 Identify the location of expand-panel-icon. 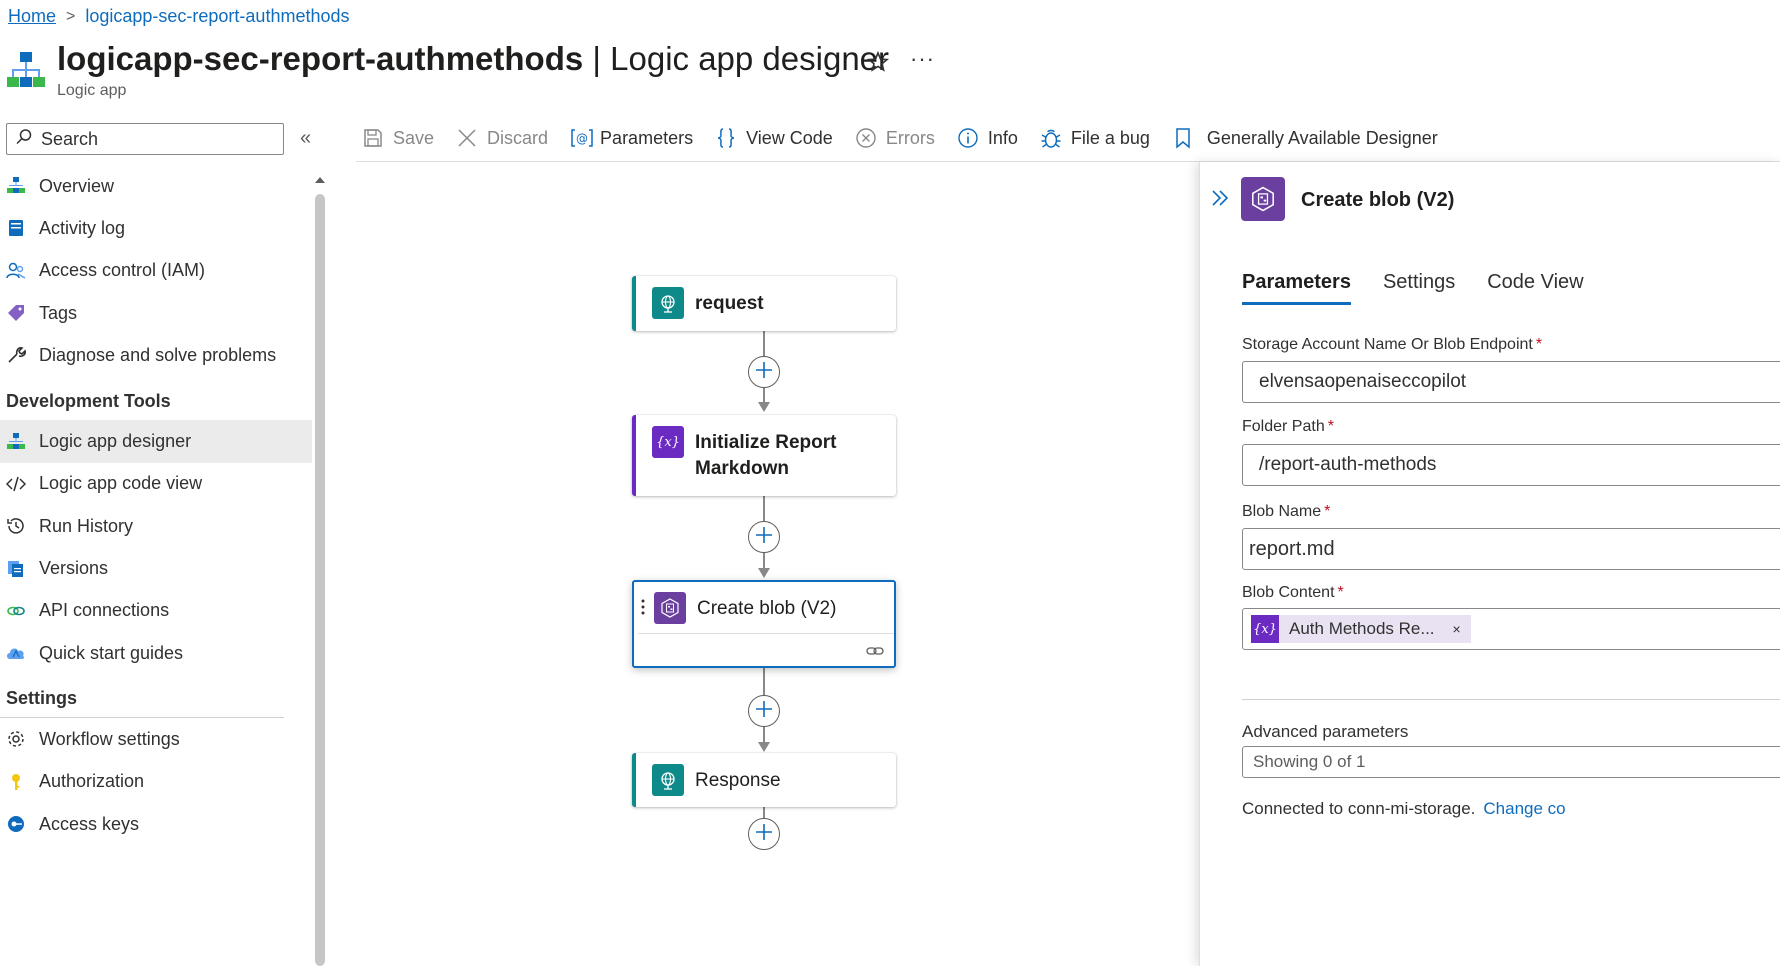
(1220, 201).